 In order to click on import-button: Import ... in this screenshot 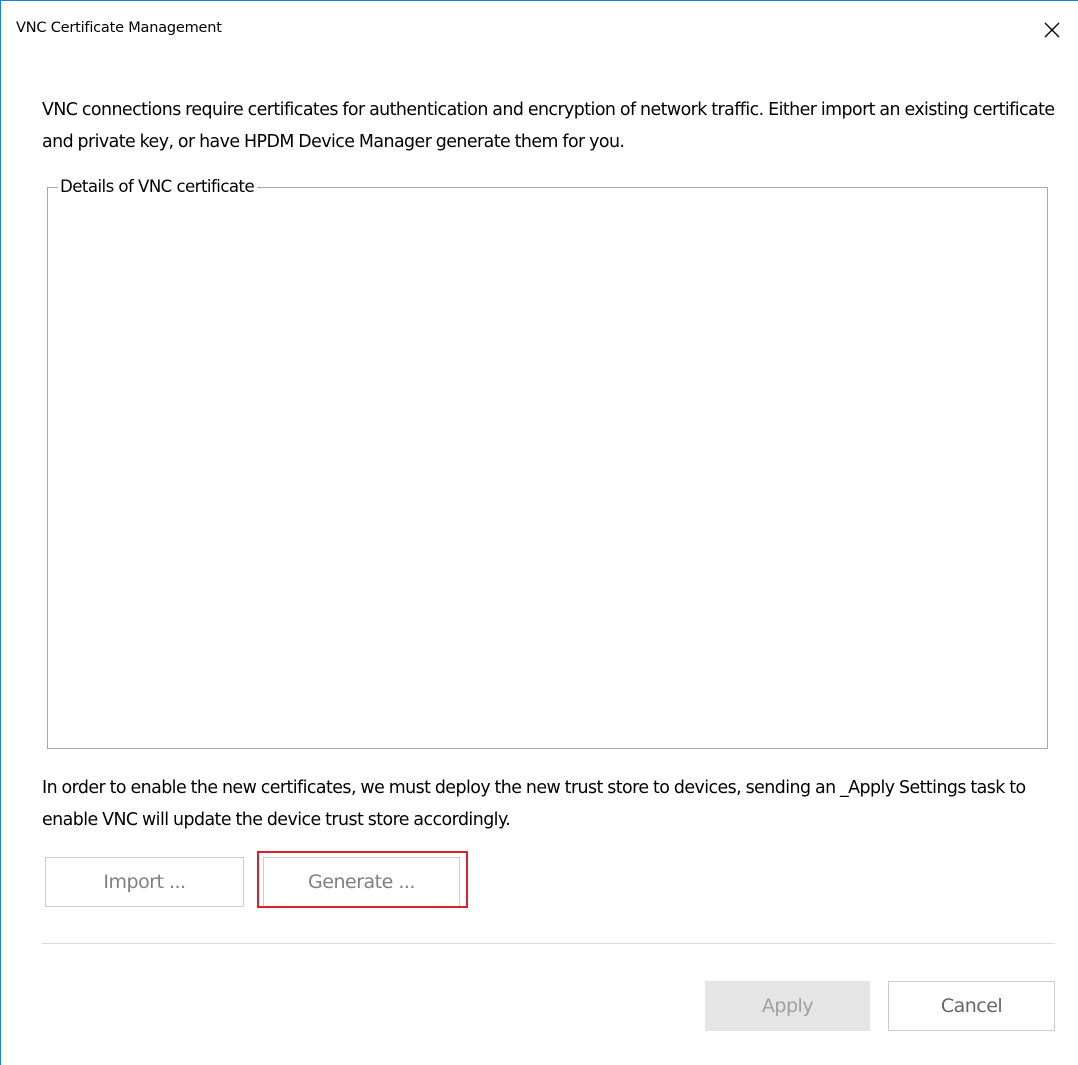, I will do `click(144, 882)`.